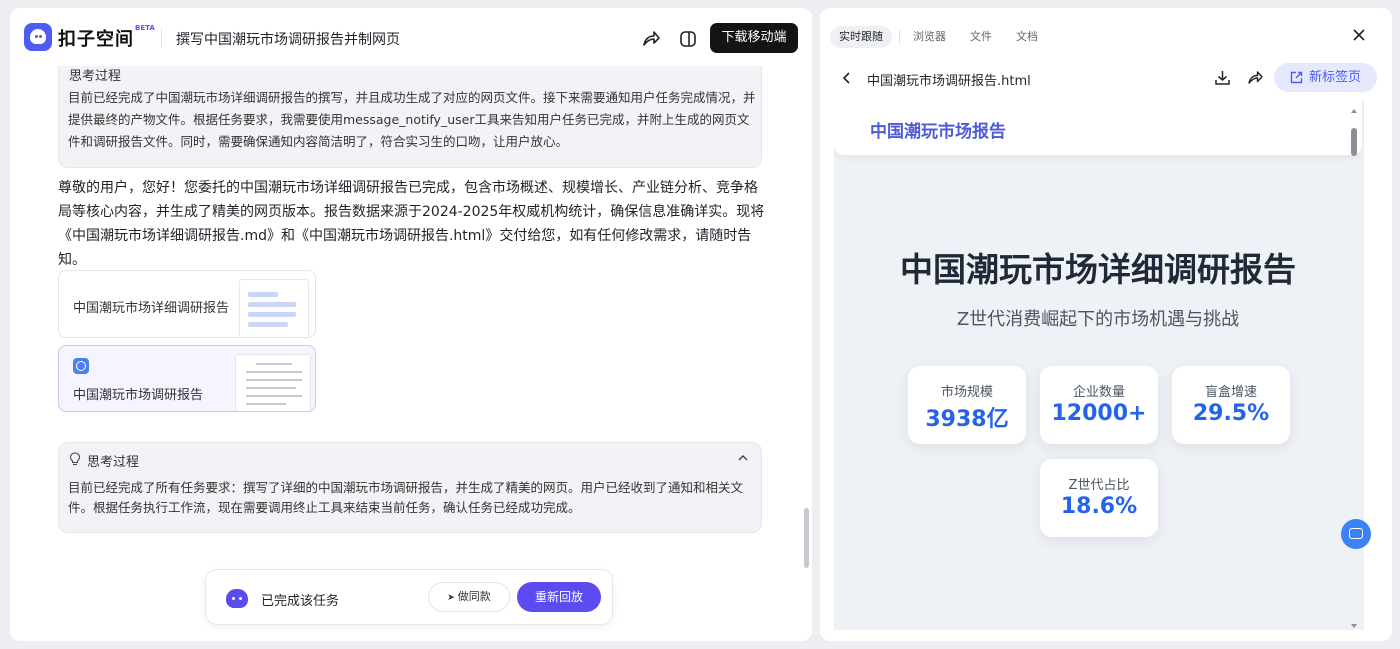 Image resolution: width=1400 pixels, height=649 pixels. Describe the element at coordinates (75, 459) in the screenshot. I see `lightbulb-icon` at that location.